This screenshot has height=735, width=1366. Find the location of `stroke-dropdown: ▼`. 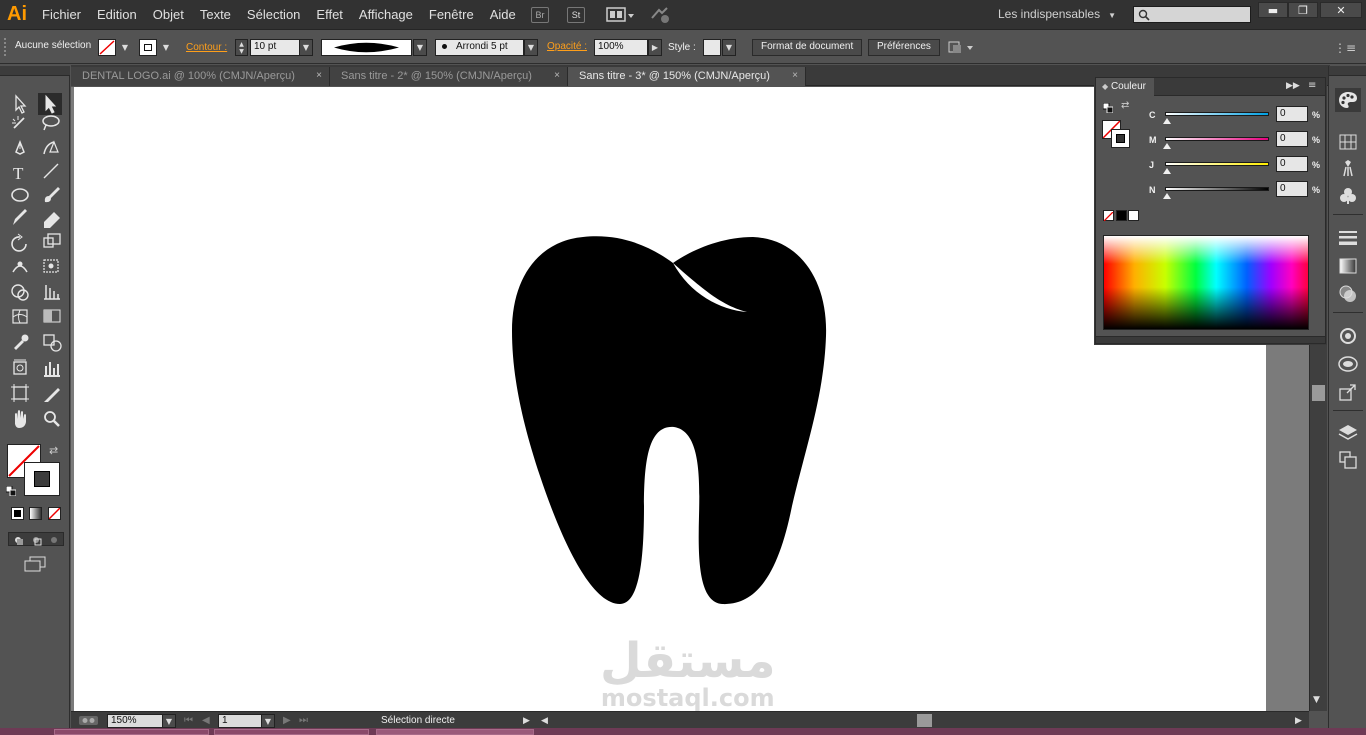

stroke-dropdown: ▼ is located at coordinates (166, 47).